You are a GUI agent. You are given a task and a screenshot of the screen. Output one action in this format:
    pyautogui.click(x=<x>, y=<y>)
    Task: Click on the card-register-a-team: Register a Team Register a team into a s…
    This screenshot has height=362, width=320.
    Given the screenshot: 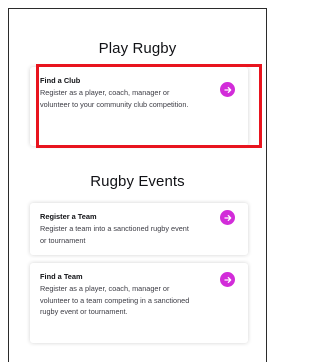 What is the action you would take?
    pyautogui.click(x=139, y=229)
    